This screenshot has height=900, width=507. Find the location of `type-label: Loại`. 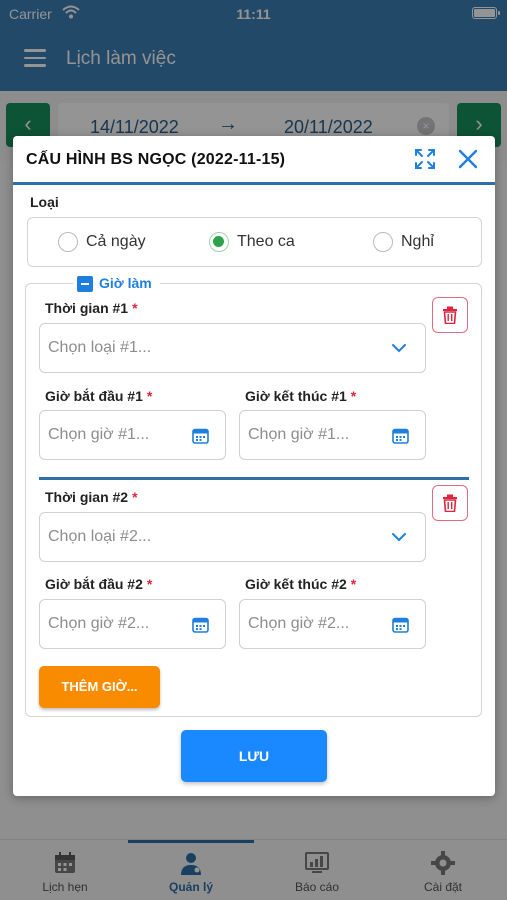

type-label: Loại is located at coordinates (44, 202).